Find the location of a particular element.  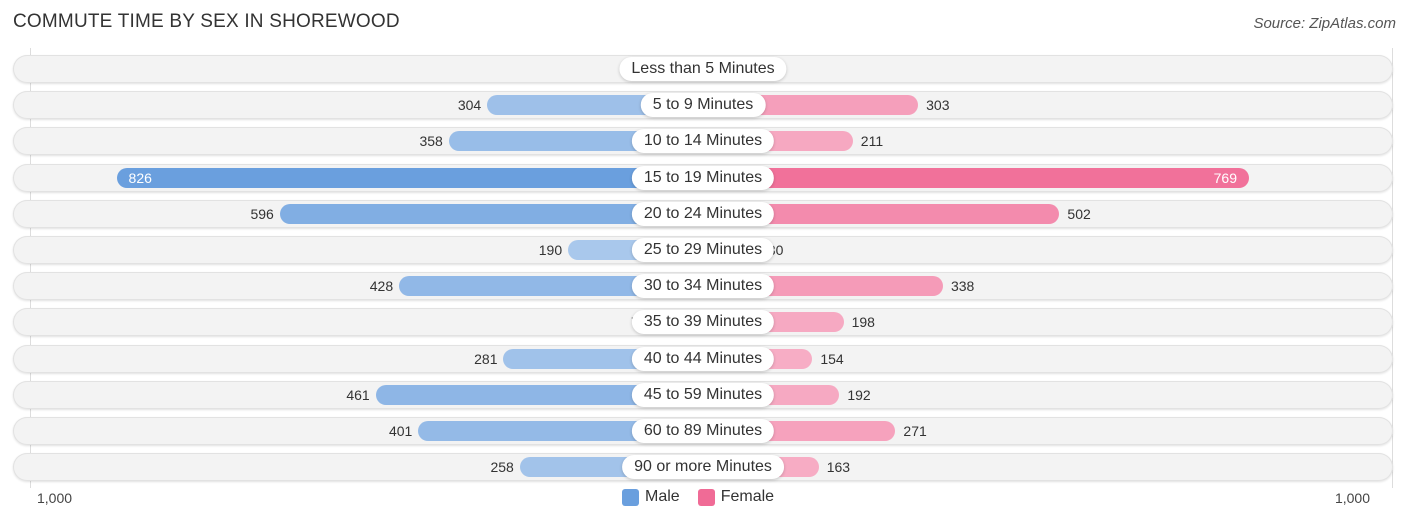

legend: Male Female is located at coordinates (707, 497).